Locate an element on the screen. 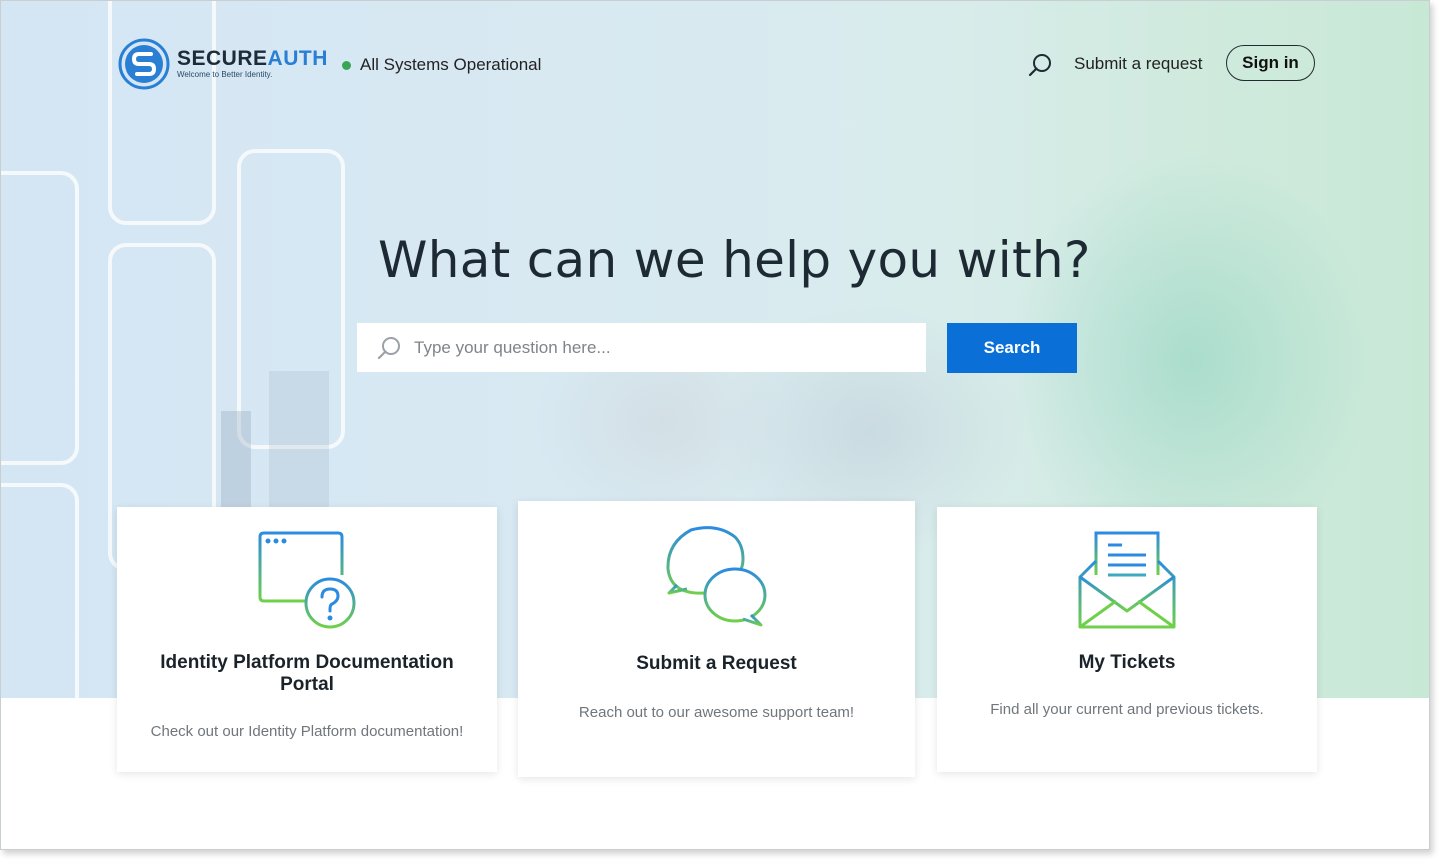 The height and width of the screenshot is (864, 1444). card-title: Submit a Request is located at coordinates (716, 663).